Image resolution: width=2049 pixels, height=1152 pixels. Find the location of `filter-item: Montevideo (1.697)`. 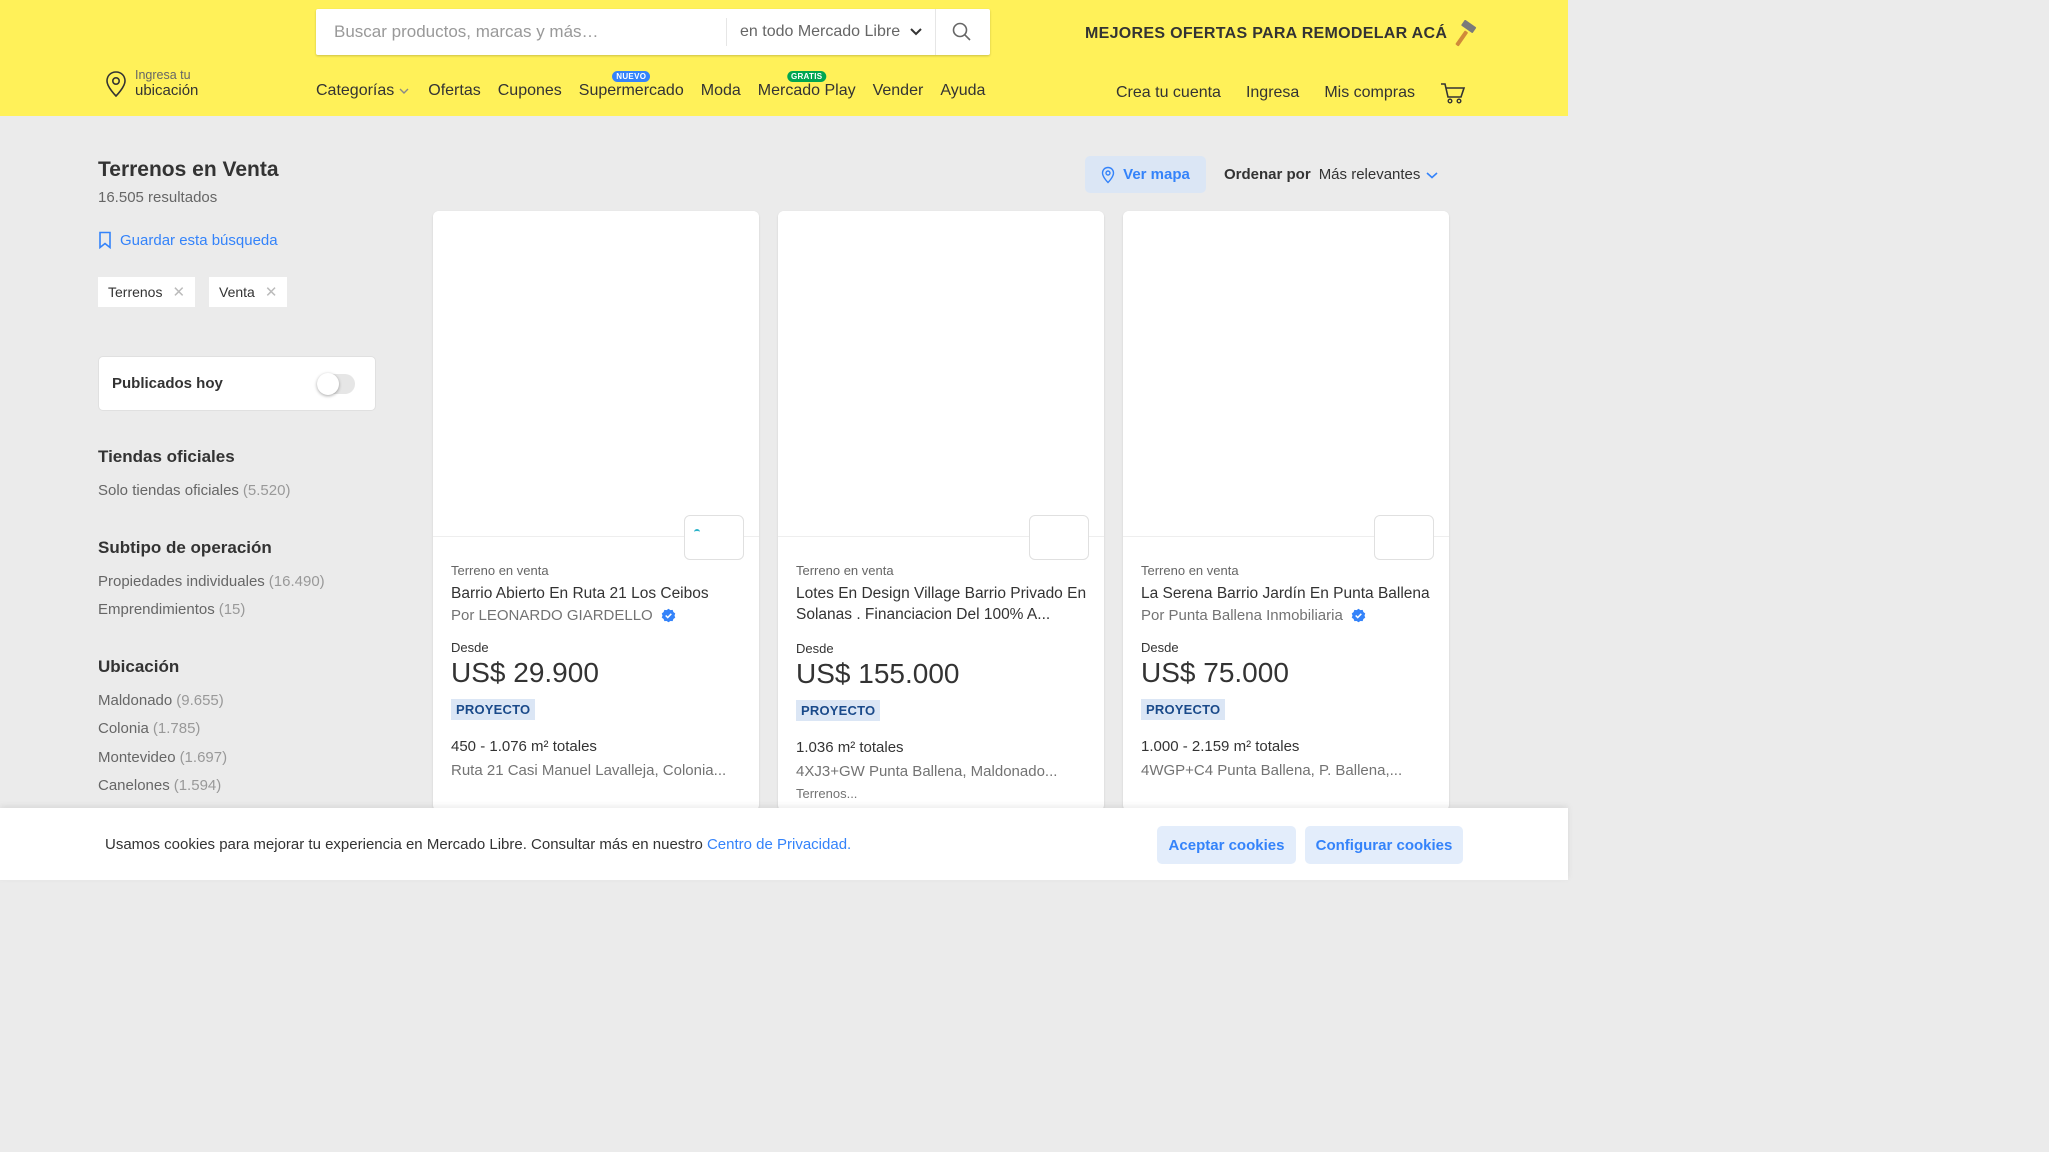

filter-item: Montevideo (1.697) is located at coordinates (162, 757).